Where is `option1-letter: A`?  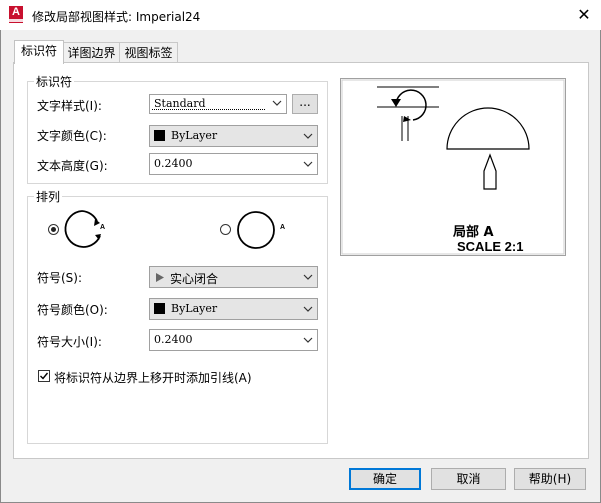 option1-letter: A is located at coordinates (103, 227).